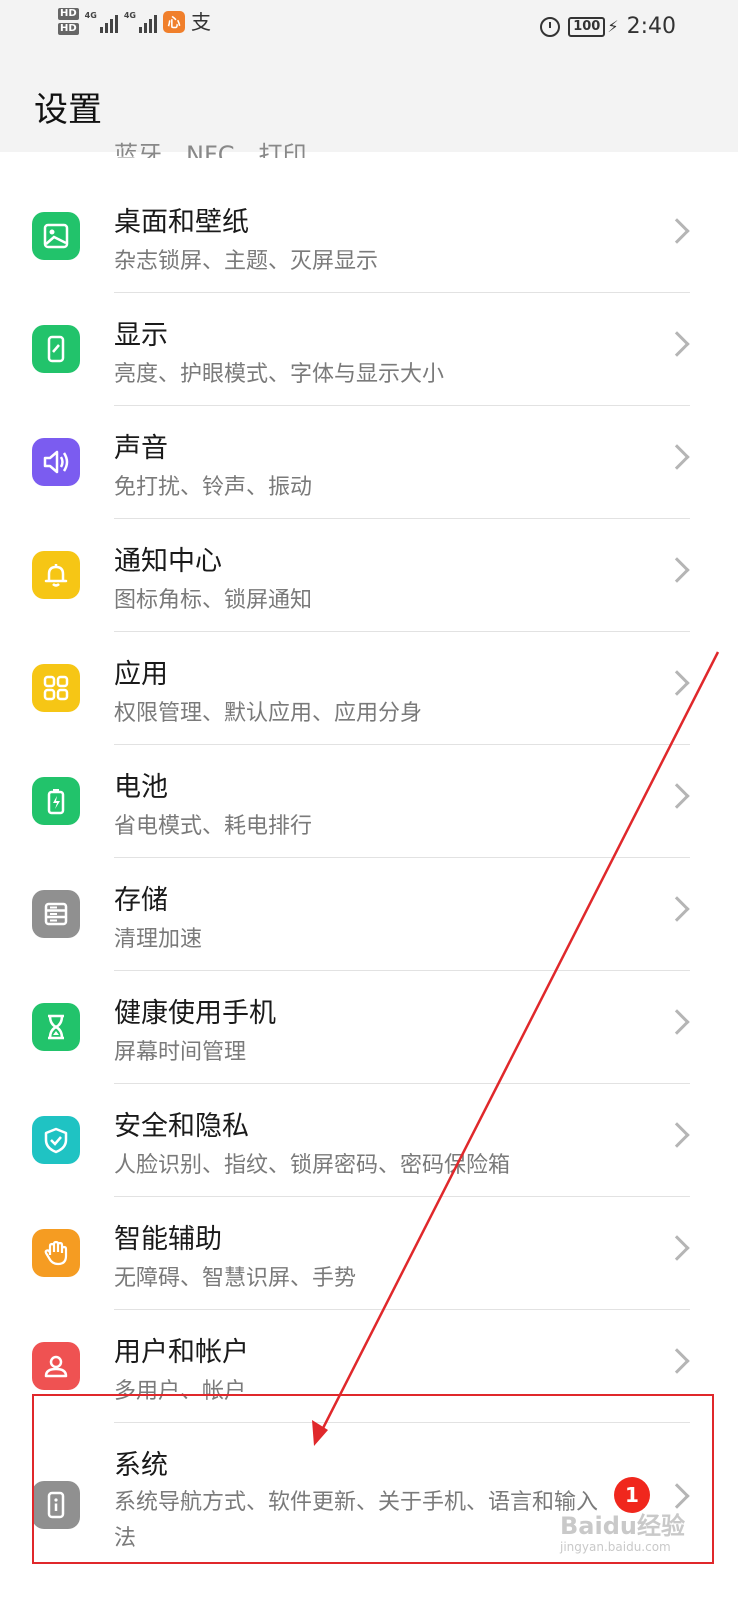 The image size is (738, 1600). I want to click on item-title: 电池, so click(141, 787).